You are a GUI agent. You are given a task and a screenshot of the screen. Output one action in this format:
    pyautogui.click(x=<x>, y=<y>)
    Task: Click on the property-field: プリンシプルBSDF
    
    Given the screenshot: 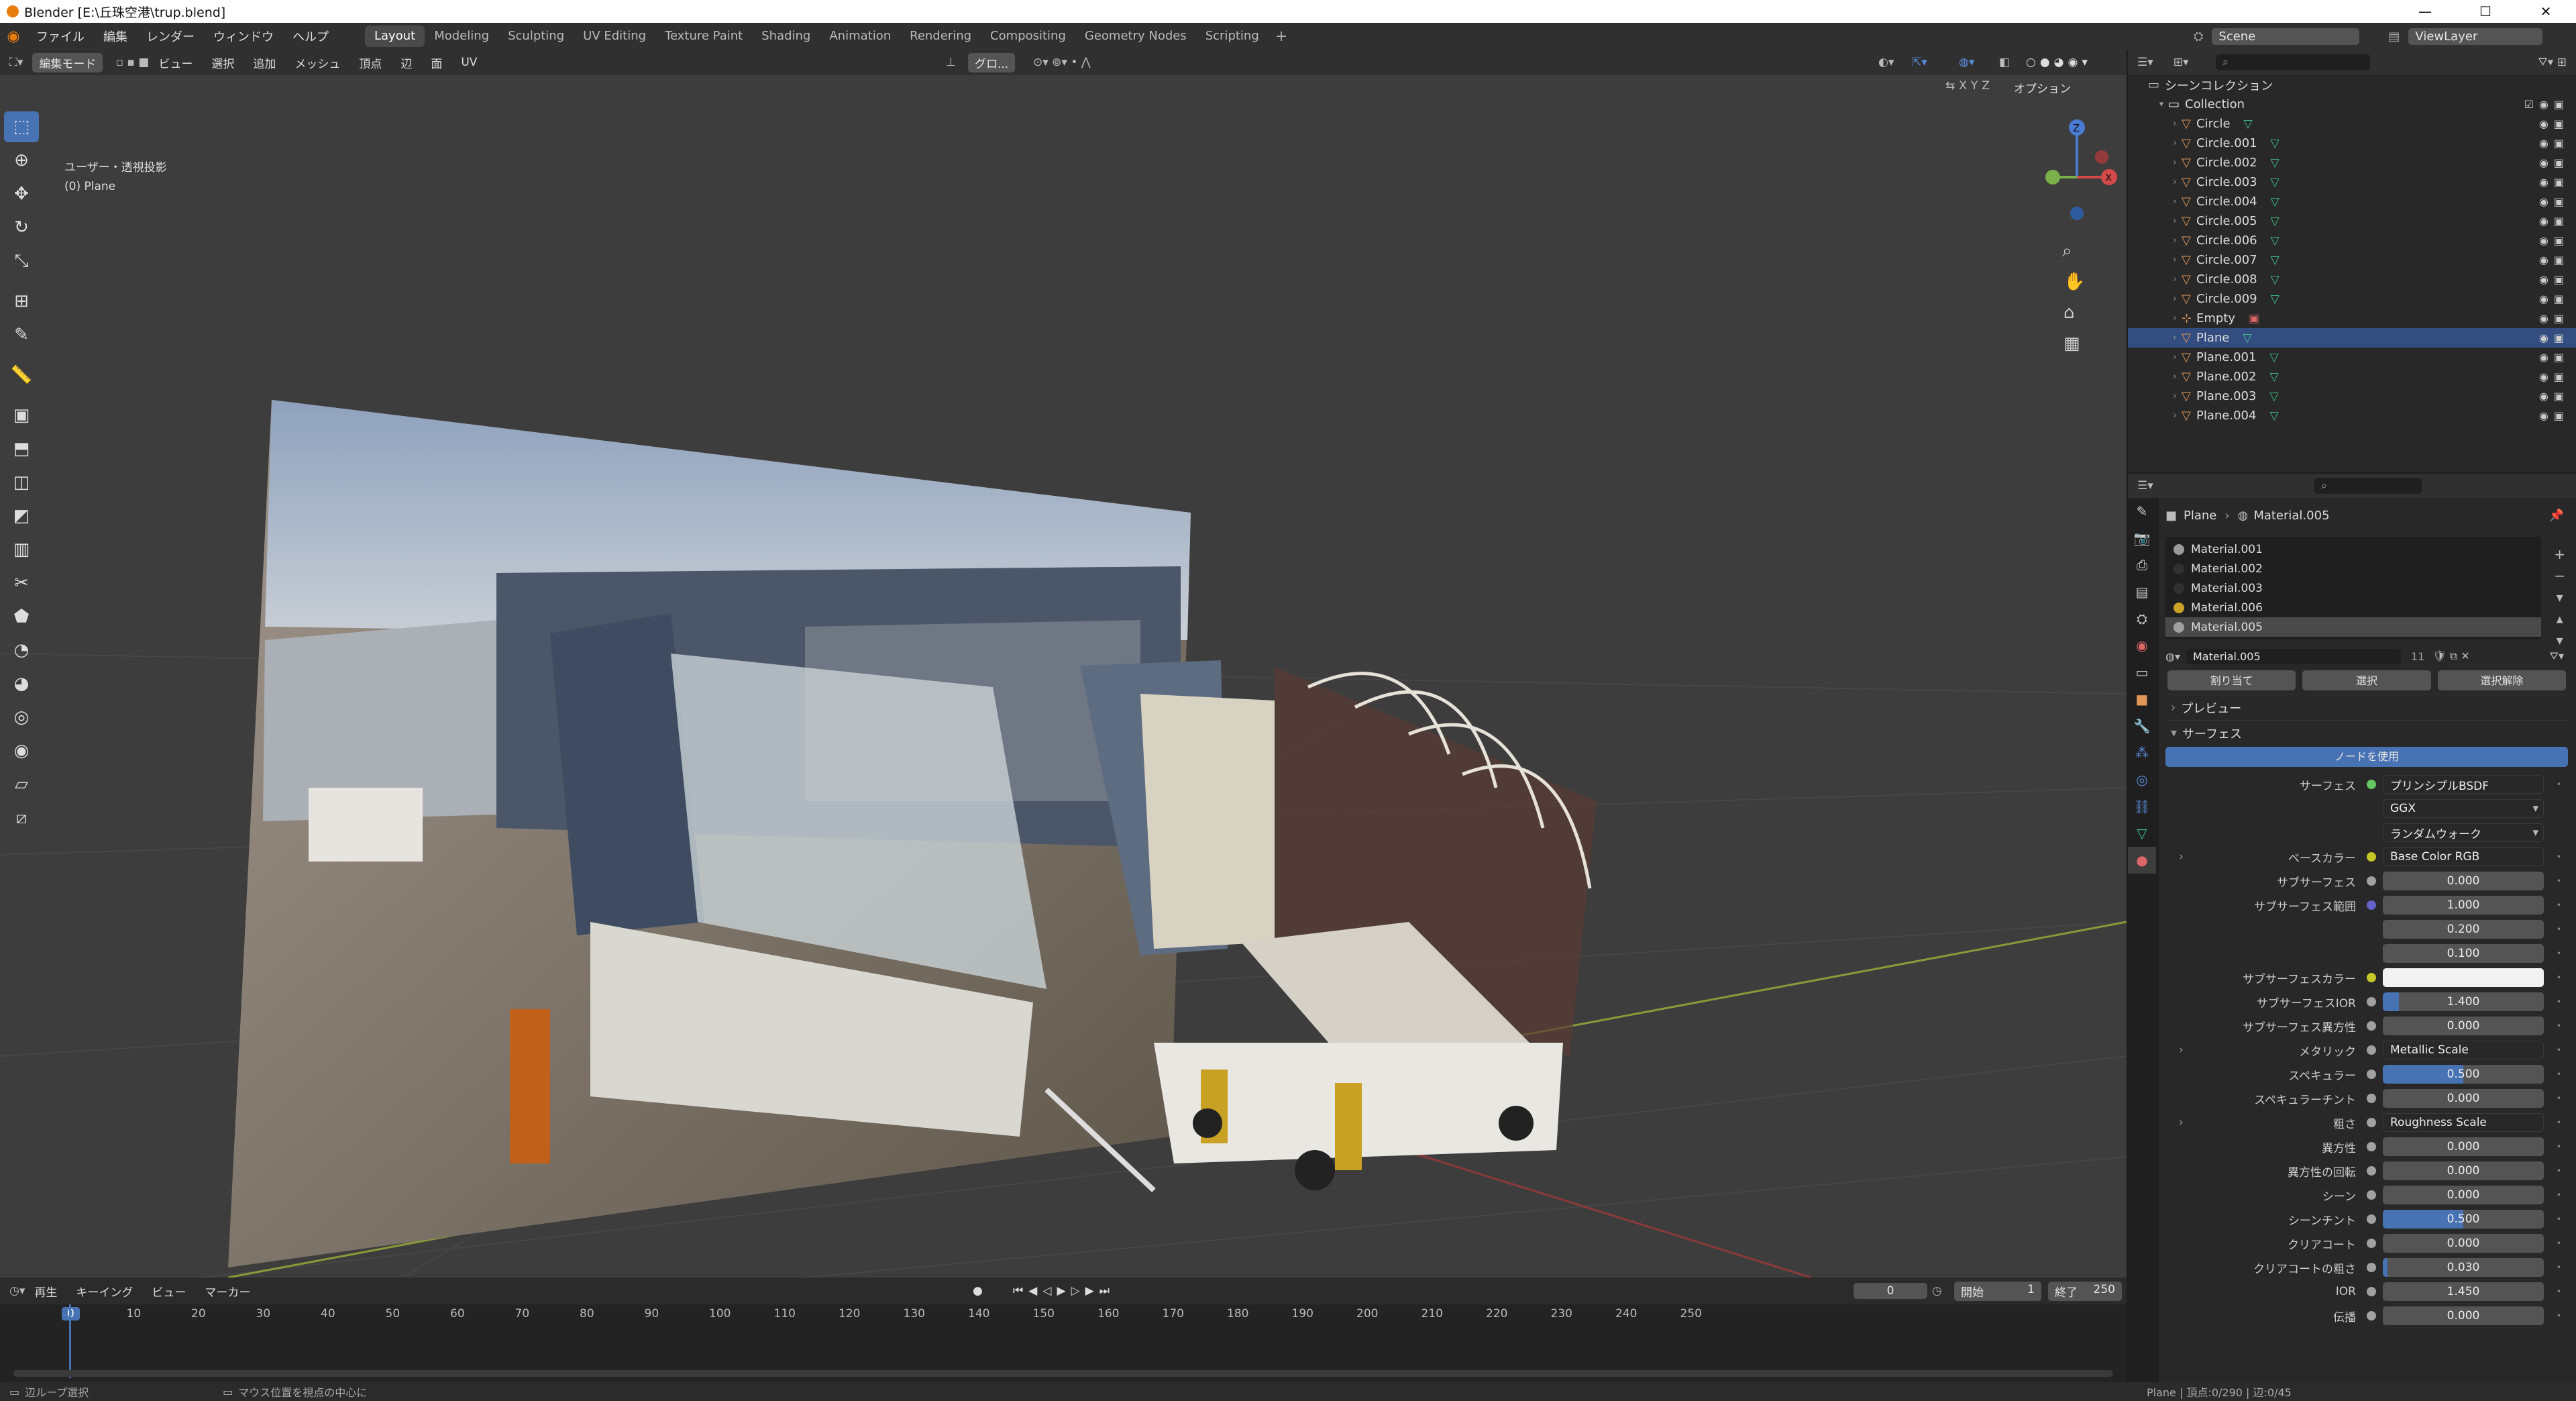 What is the action you would take?
    pyautogui.click(x=2463, y=785)
    